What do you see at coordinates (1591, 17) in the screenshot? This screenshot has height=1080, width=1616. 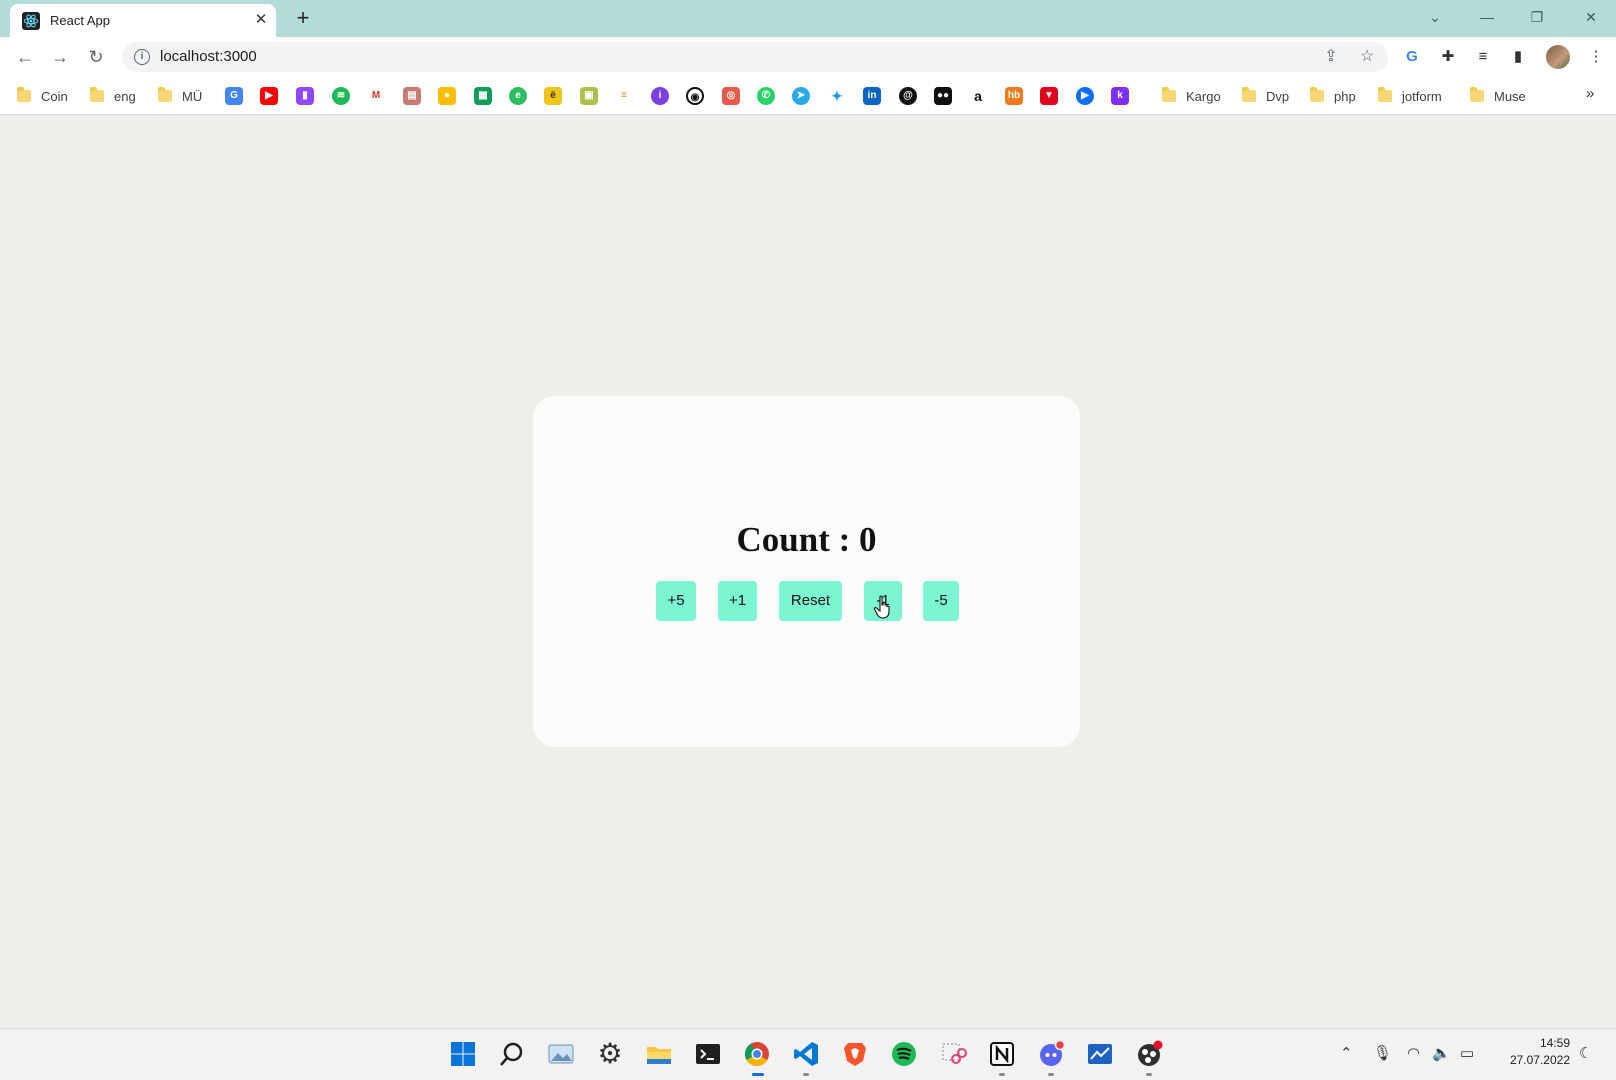 I see `close-window-button: ✕` at bounding box center [1591, 17].